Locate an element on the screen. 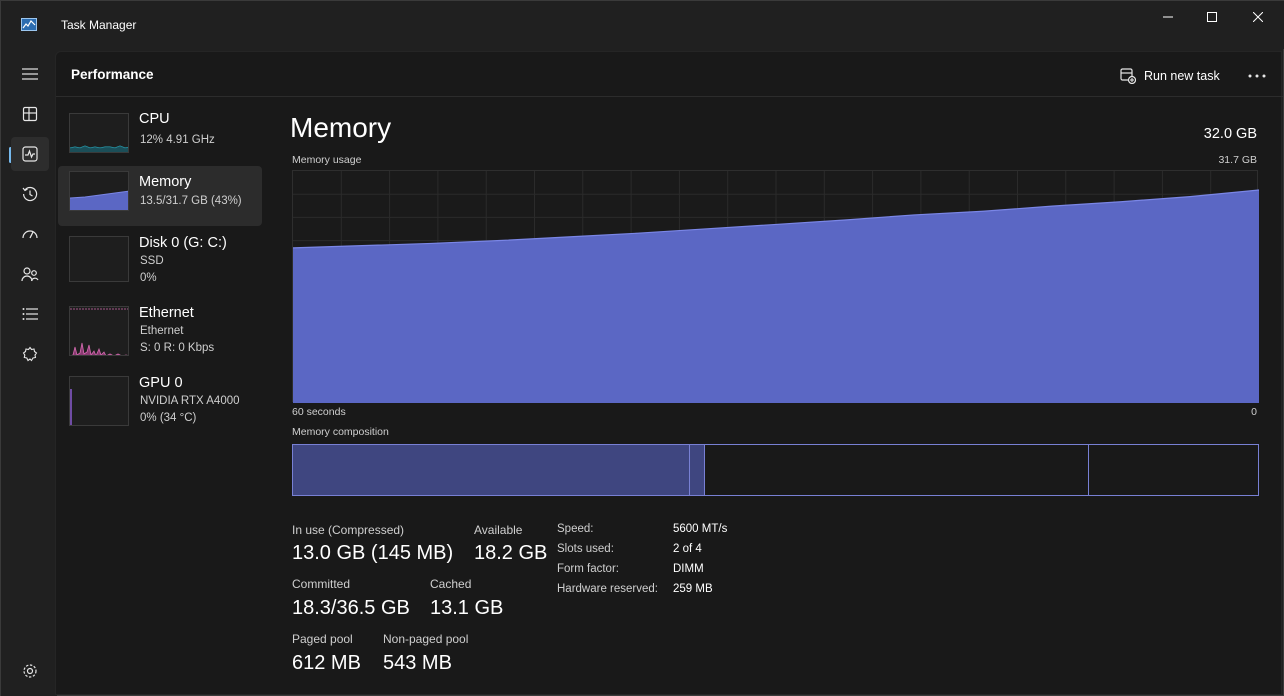  performance-icon is located at coordinates (30, 154).